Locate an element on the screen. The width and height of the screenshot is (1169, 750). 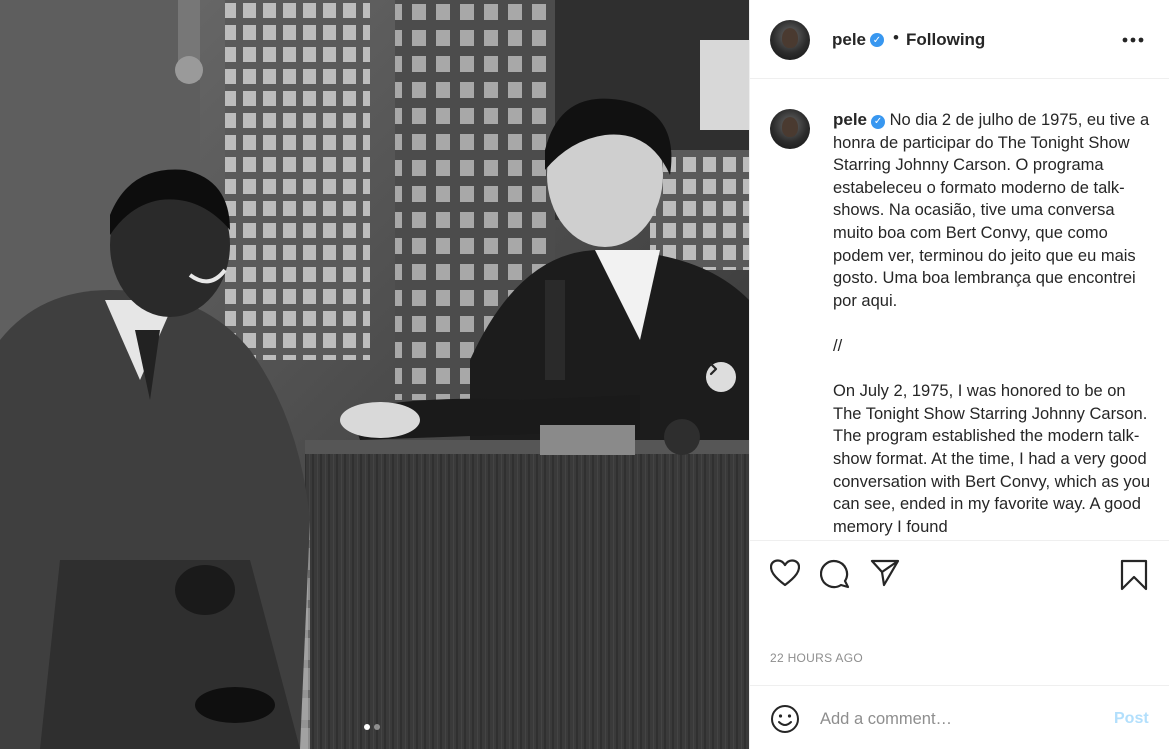
carousel-dot-active is located at coordinates (367, 727).